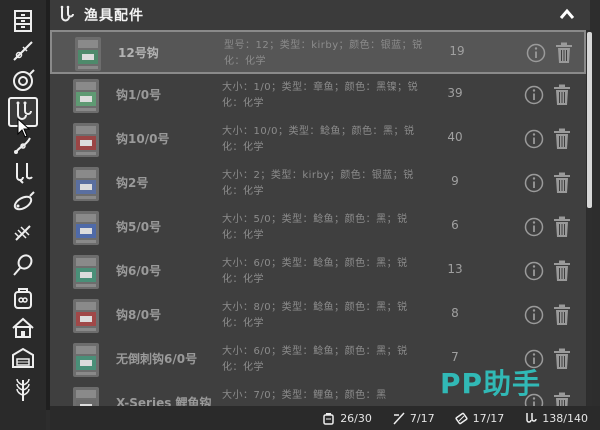  What do you see at coordinates (304, 395) in the screenshot?
I see `item-description: 大小：7/0；类型：鲤鱼；颜色：黑` at bounding box center [304, 395].